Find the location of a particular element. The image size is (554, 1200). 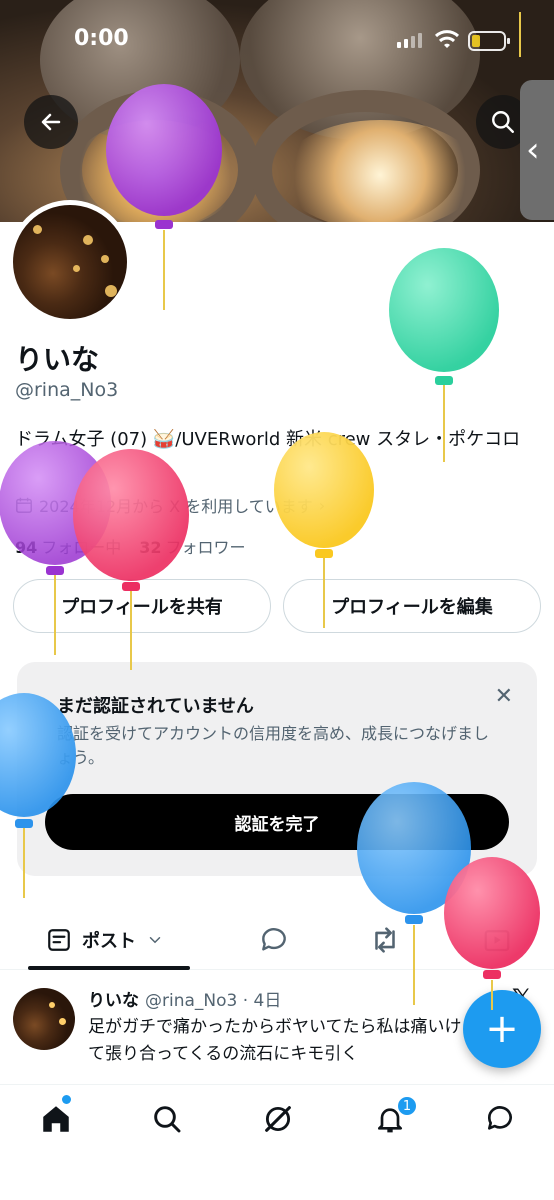

post-header: りいな @rina_No3 · 4日 is located at coordinates (184, 998).